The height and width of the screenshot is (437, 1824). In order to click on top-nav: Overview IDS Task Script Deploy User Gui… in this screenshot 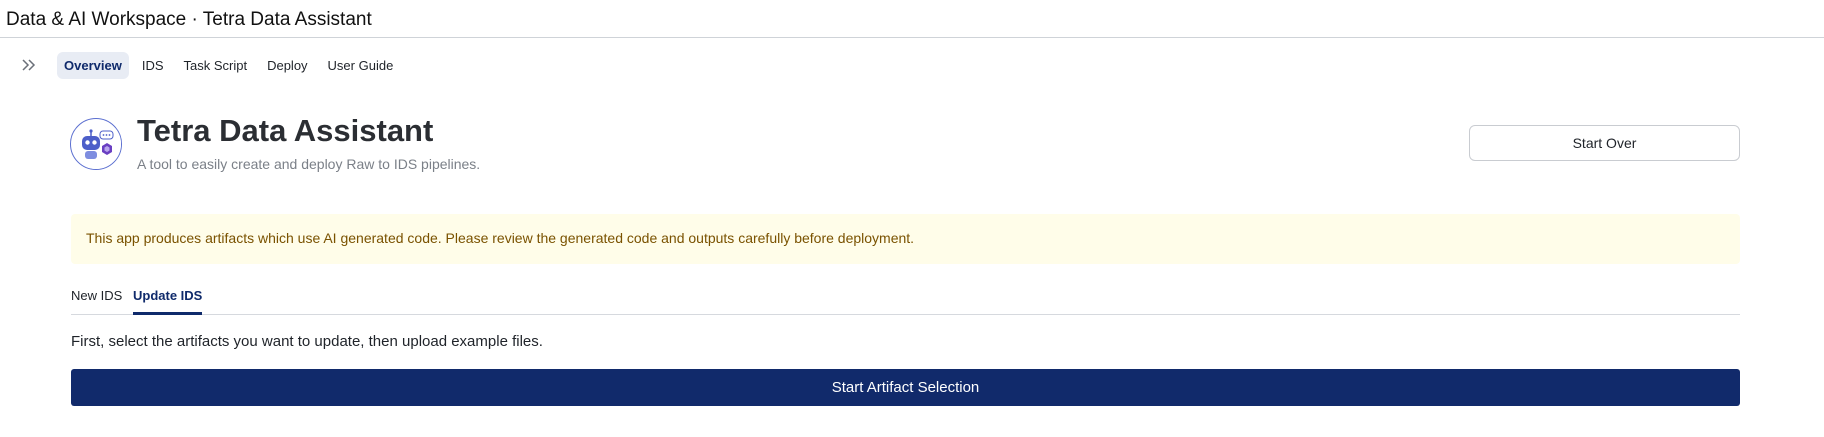, I will do `click(912, 66)`.